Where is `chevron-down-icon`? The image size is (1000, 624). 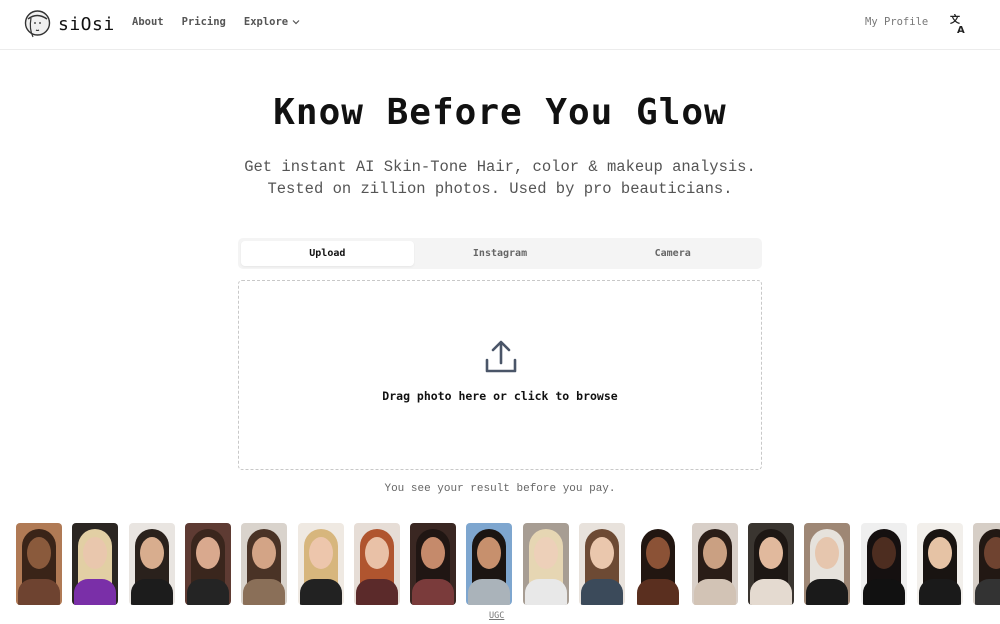 chevron-down-icon is located at coordinates (296, 22).